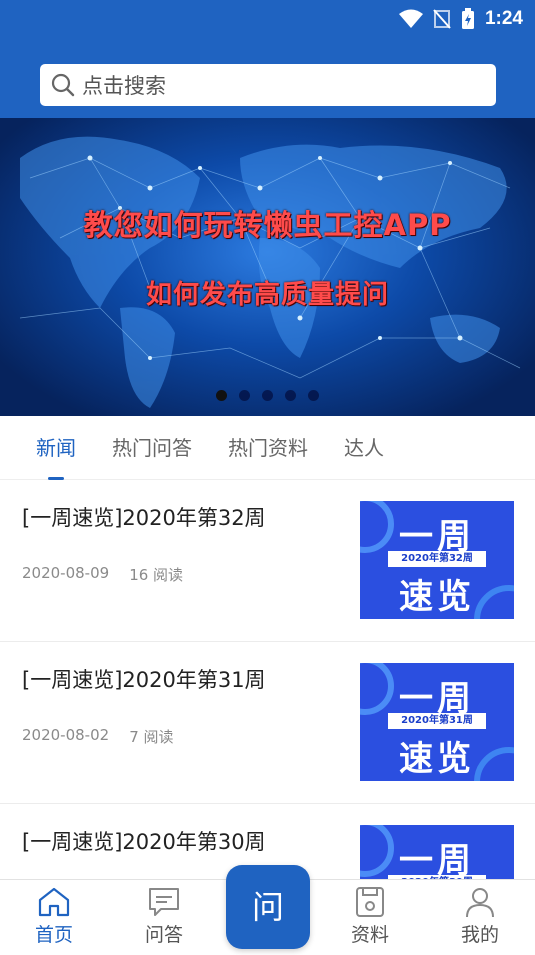  What do you see at coordinates (156, 575) in the screenshot?
I see `news-read-count: 16 阅读` at bounding box center [156, 575].